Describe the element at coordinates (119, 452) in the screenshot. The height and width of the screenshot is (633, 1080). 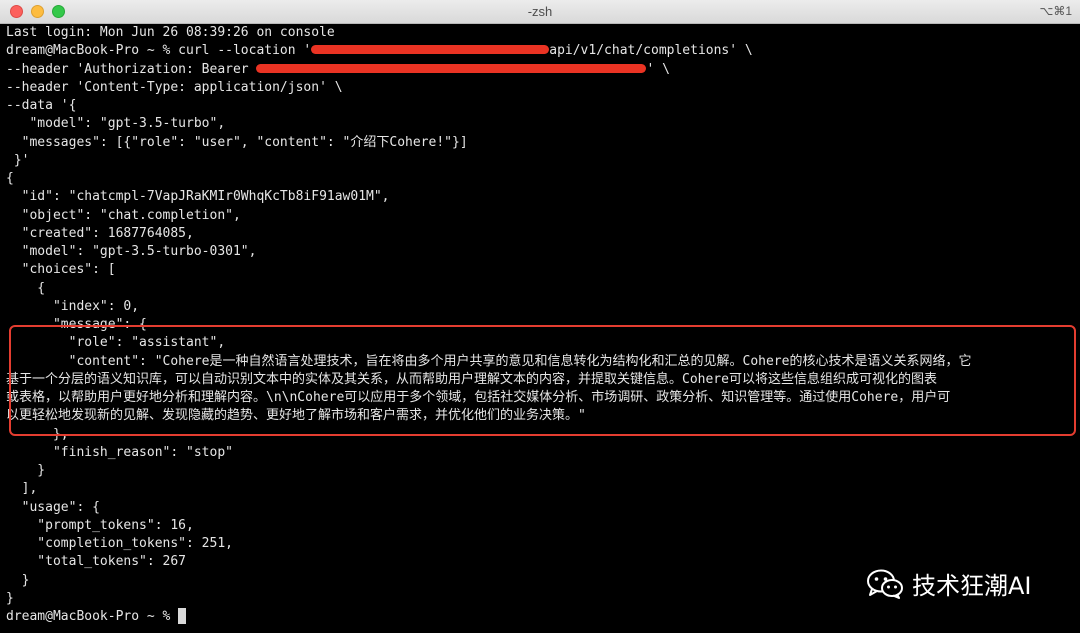
I see `terminal-line: "finish_reason": "stop"` at that location.